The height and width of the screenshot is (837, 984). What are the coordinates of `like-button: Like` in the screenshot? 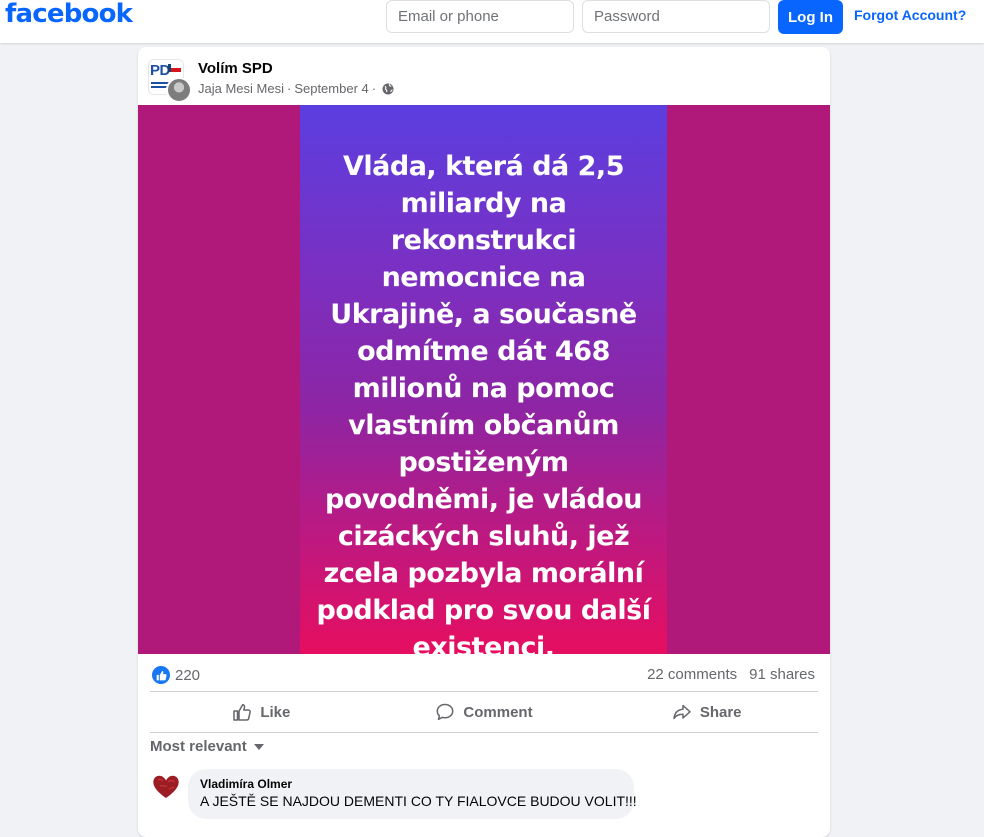 It's located at (261, 712).